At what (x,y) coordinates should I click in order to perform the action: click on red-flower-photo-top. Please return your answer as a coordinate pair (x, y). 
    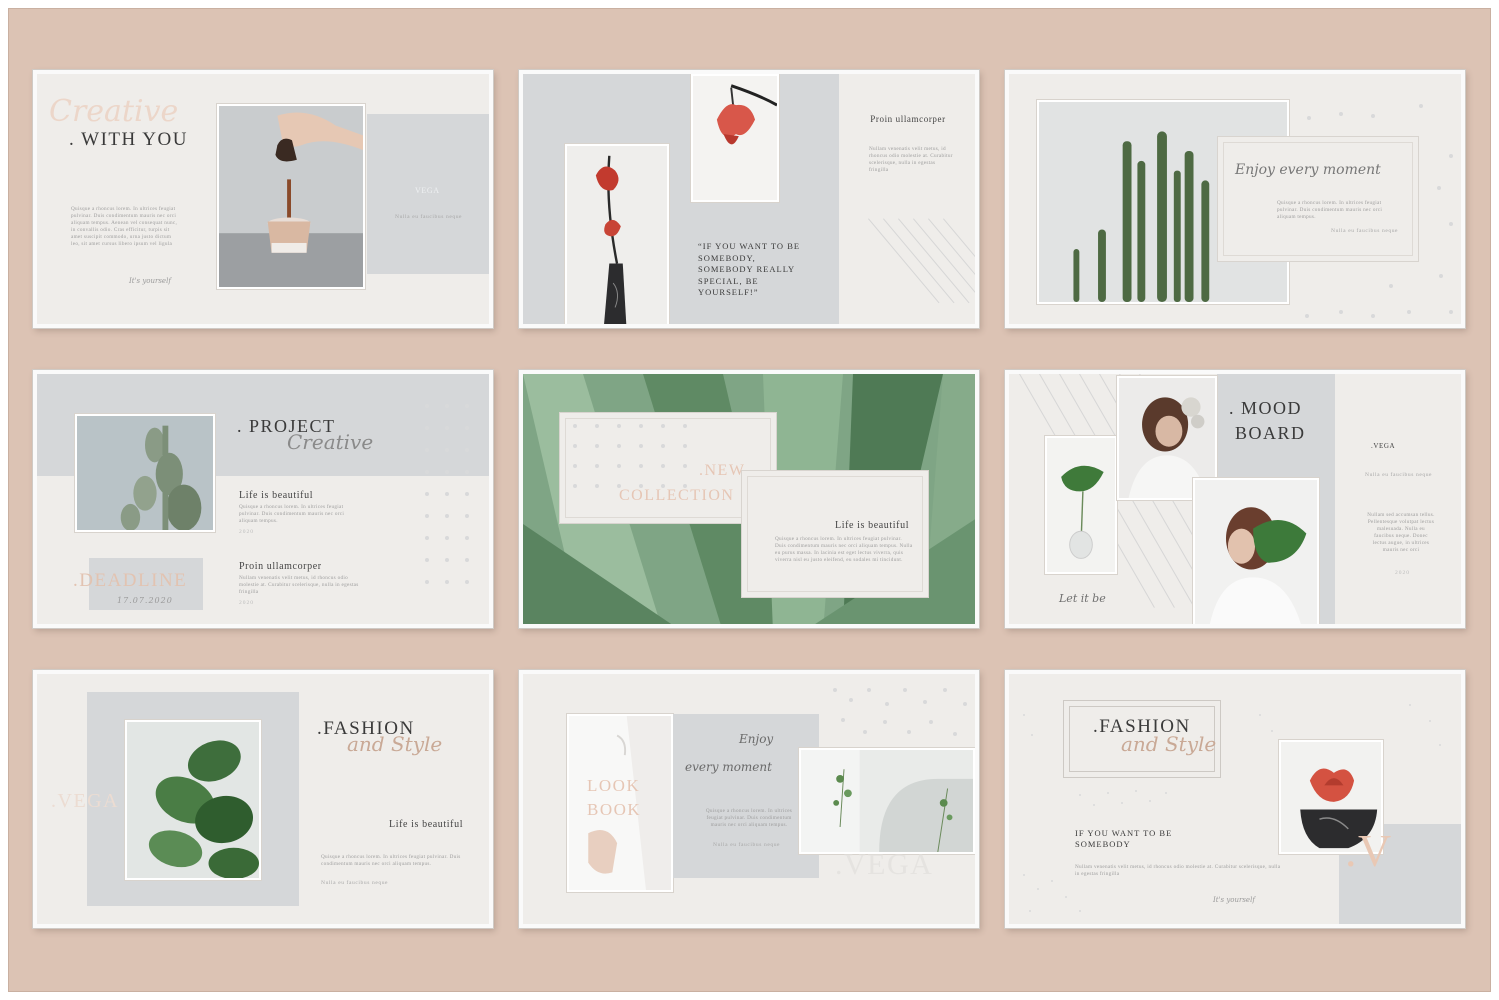
    Looking at the image, I should click on (735, 138).